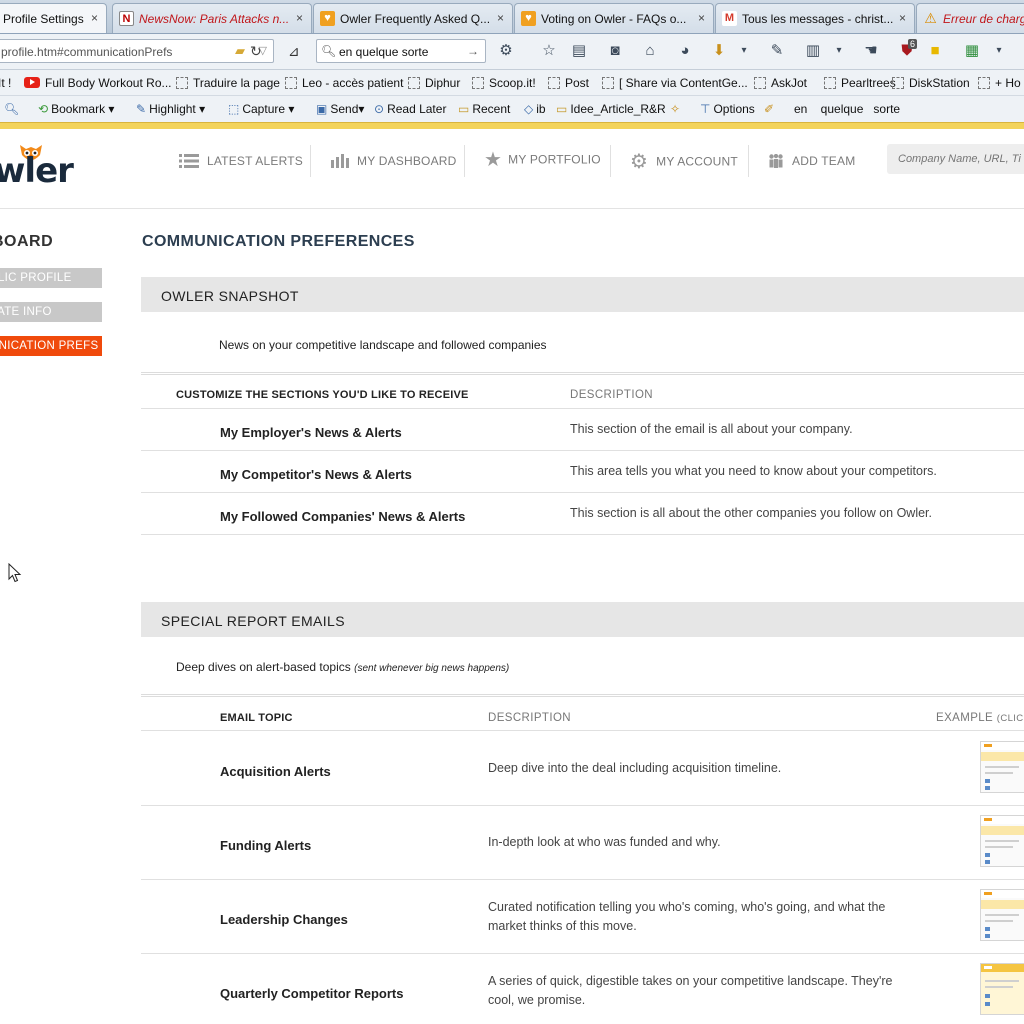 The width and height of the screenshot is (1024, 1024). What do you see at coordinates (212, 18) in the screenshot?
I see `tab-newsnow: N NewsNow: Paris Attacks n... ×` at bounding box center [212, 18].